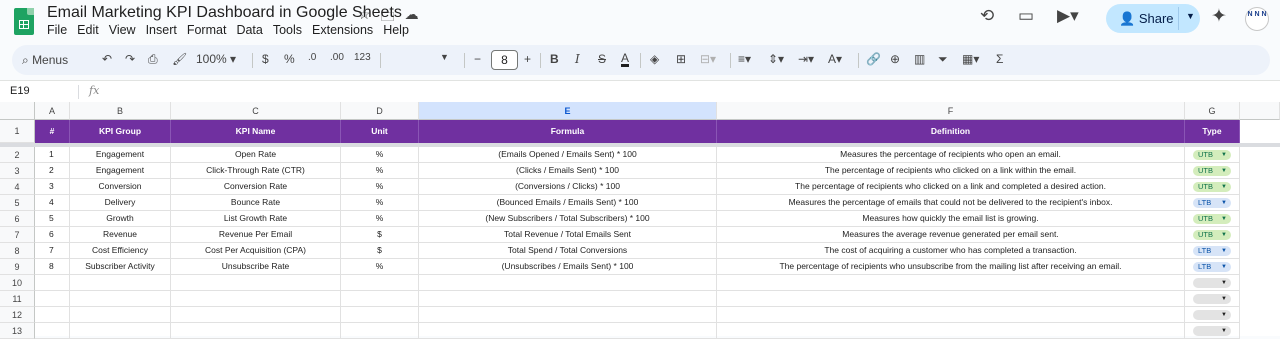  Describe the element at coordinates (52, 111) in the screenshot. I see `column-header-a: A` at that location.